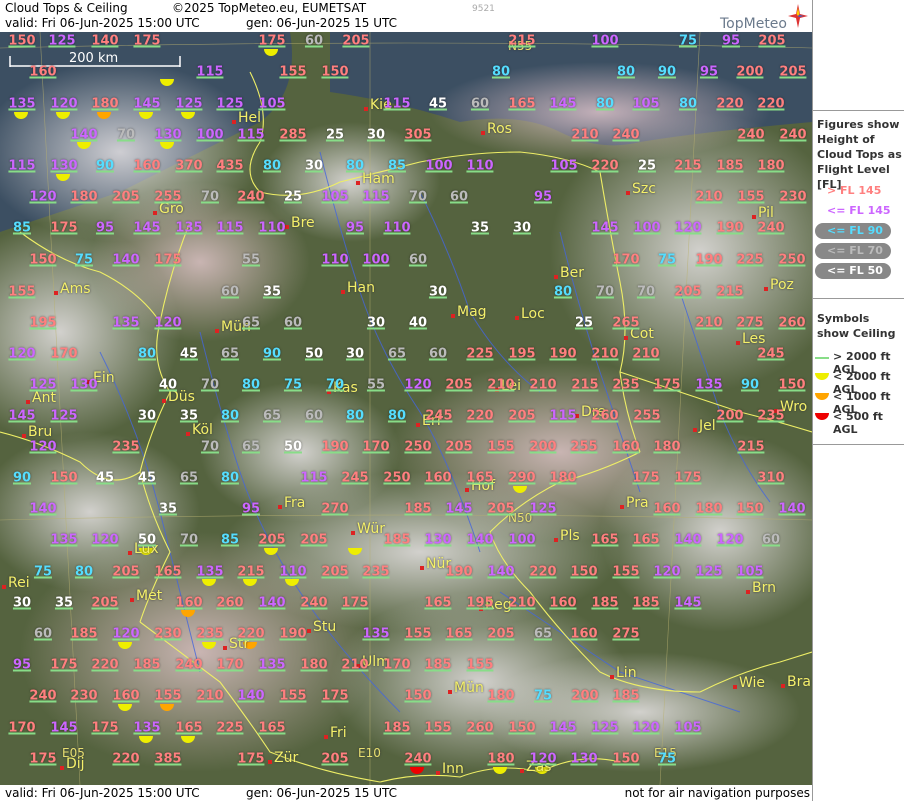  What do you see at coordinates (230, 292) in the screenshot?
I see `cloud-top-figure: 60` at bounding box center [230, 292].